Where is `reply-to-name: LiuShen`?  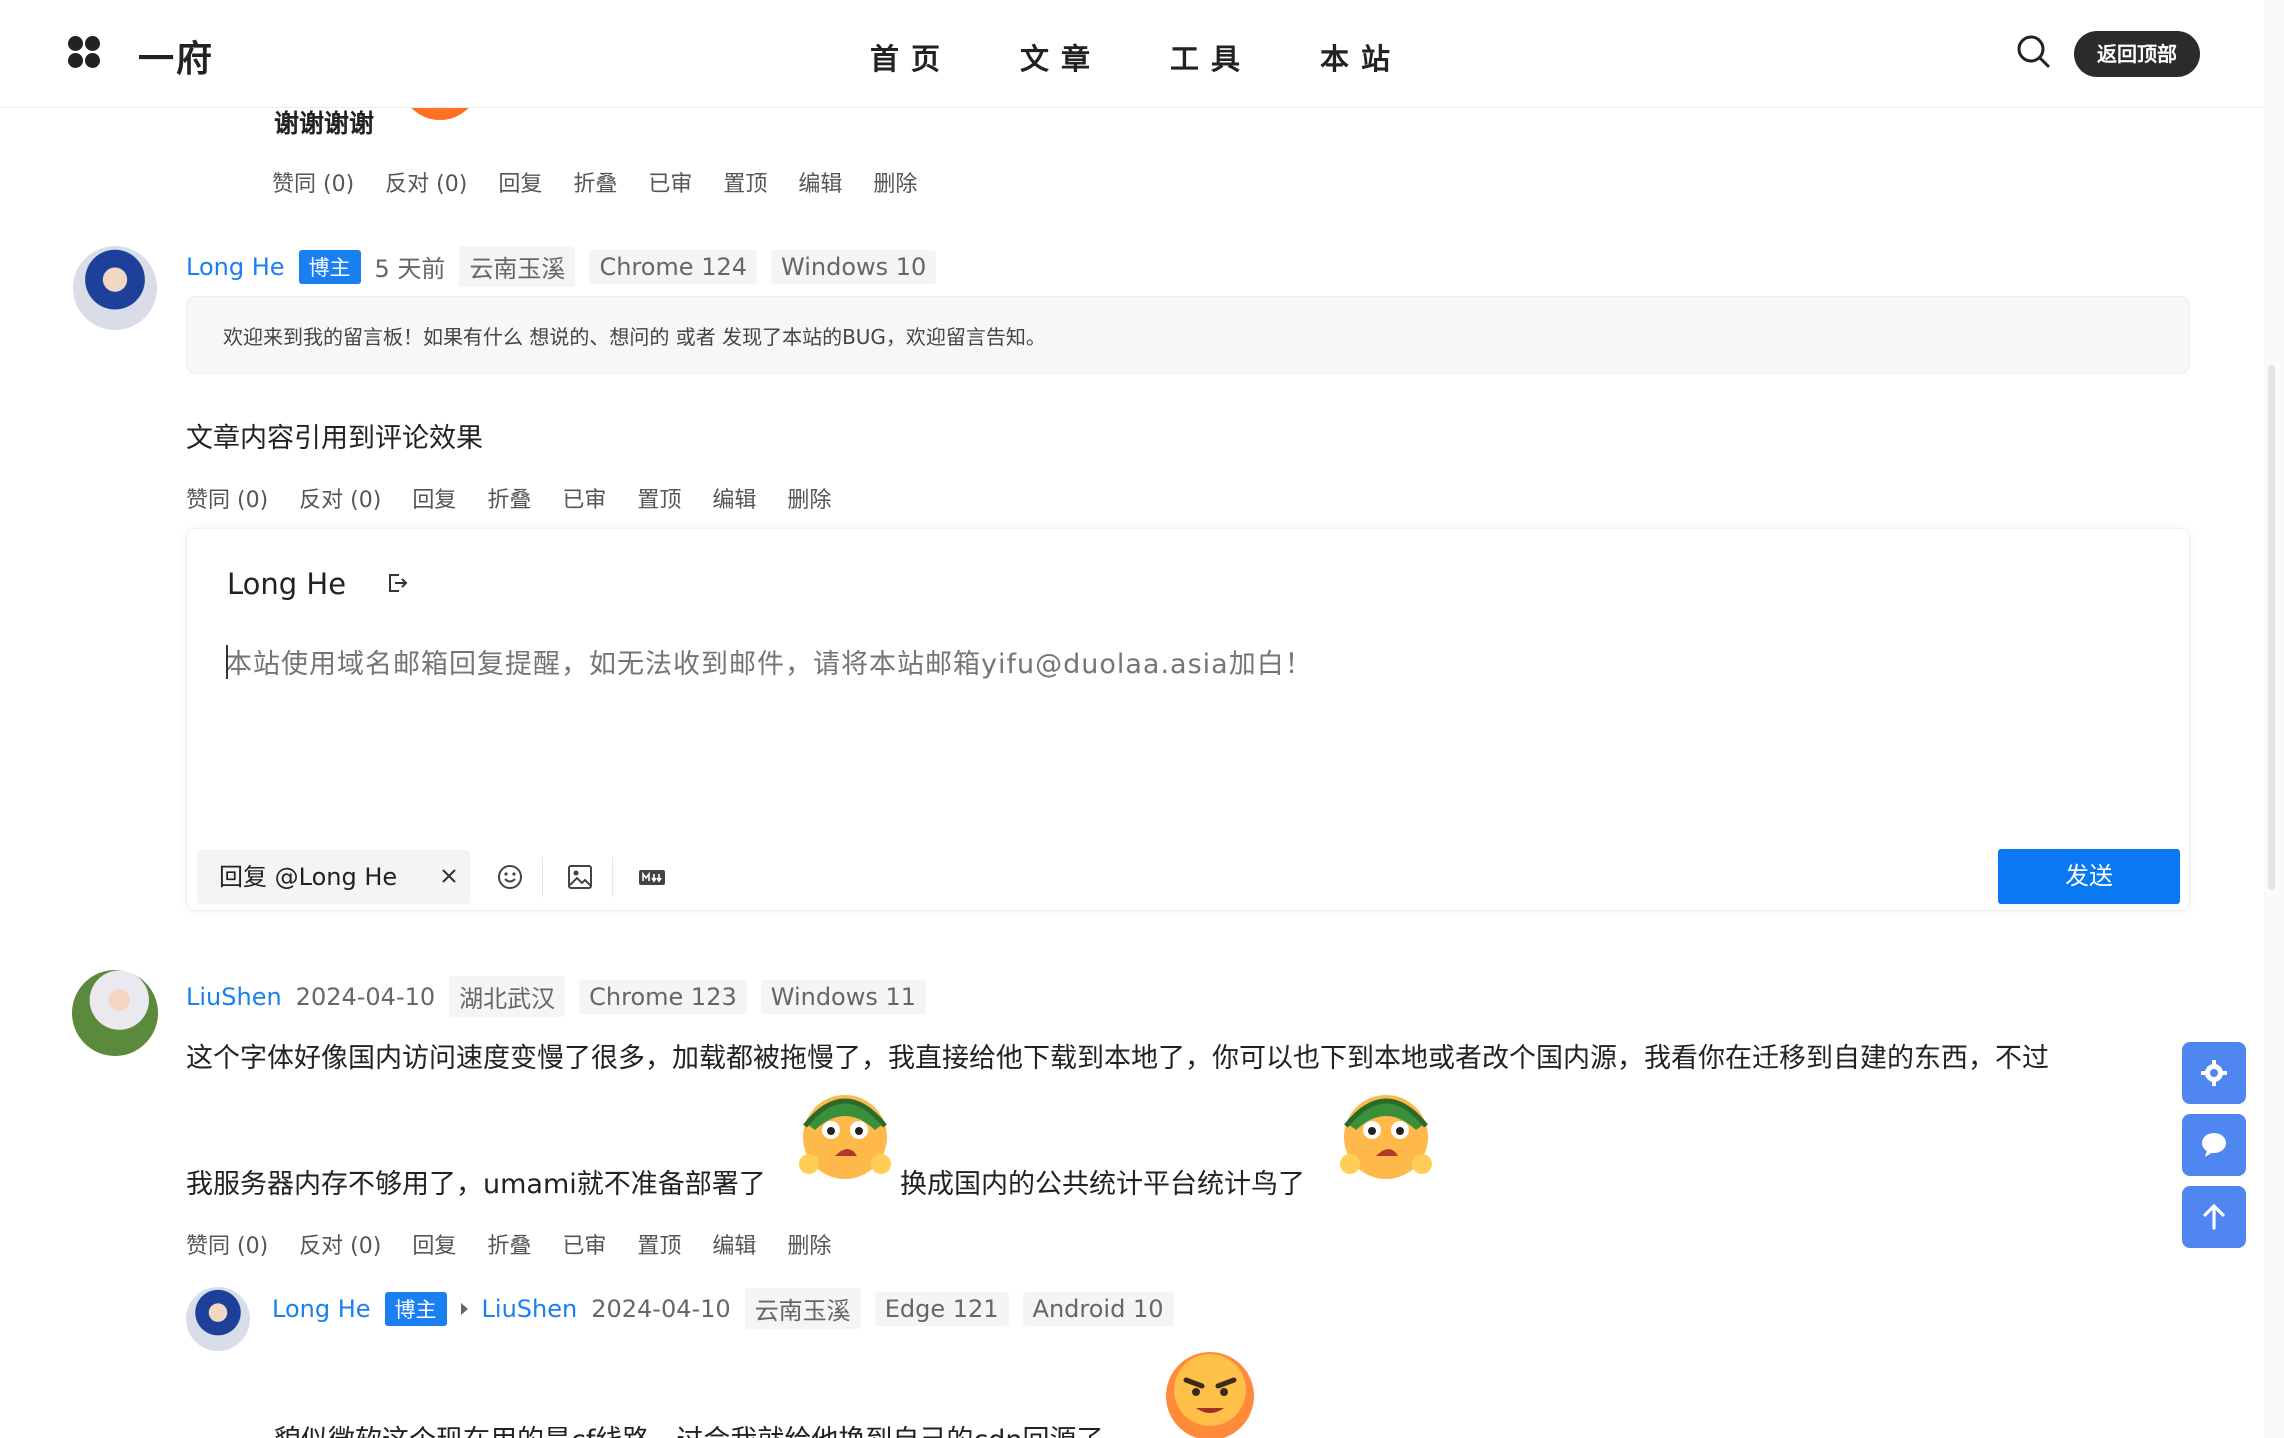
reply-to-name: LiuShen is located at coordinates (530, 1309).